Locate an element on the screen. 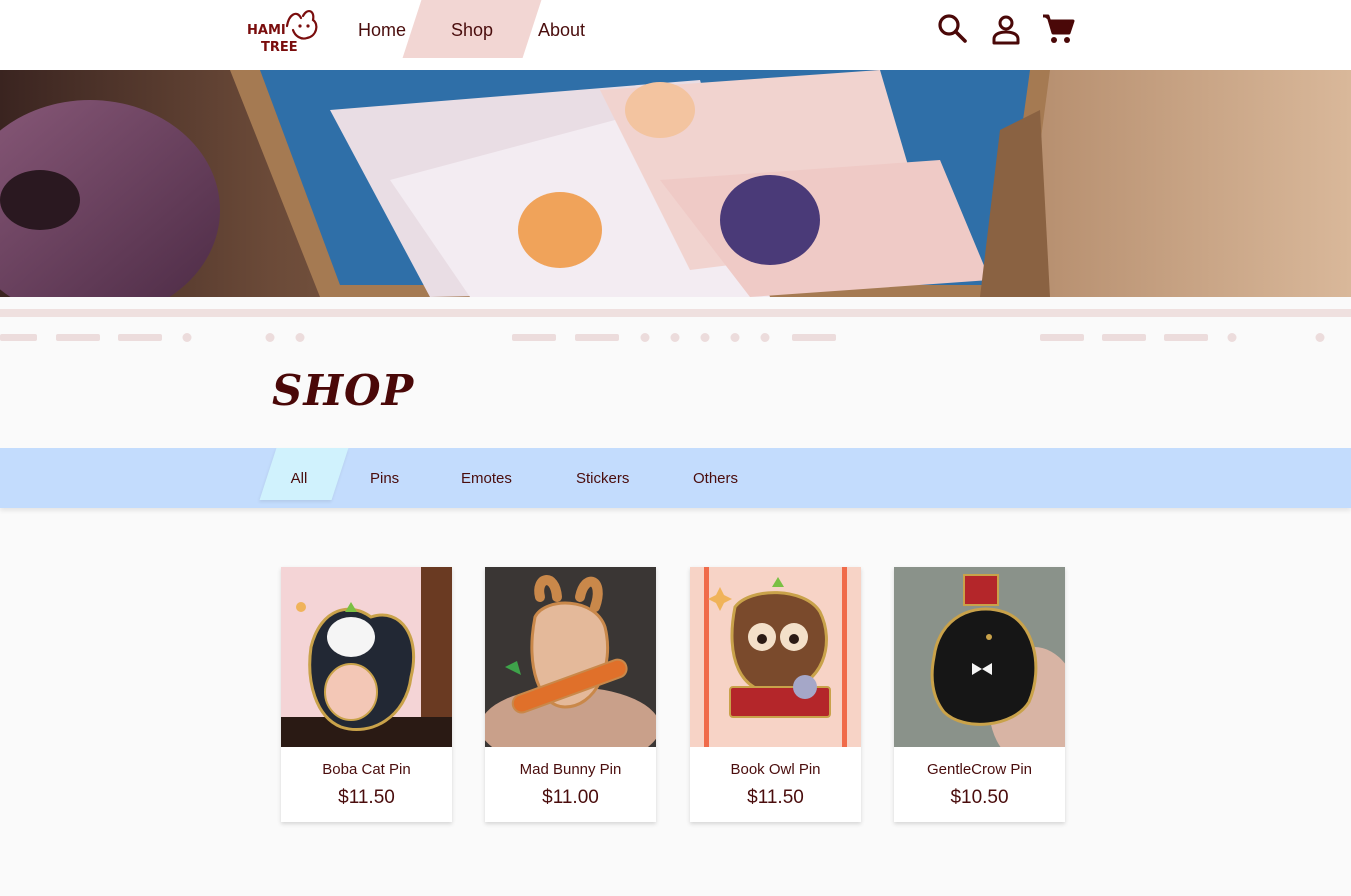 This screenshot has width=1351, height=896. brand-logo: HAMI TREE is located at coordinates (285, 31).